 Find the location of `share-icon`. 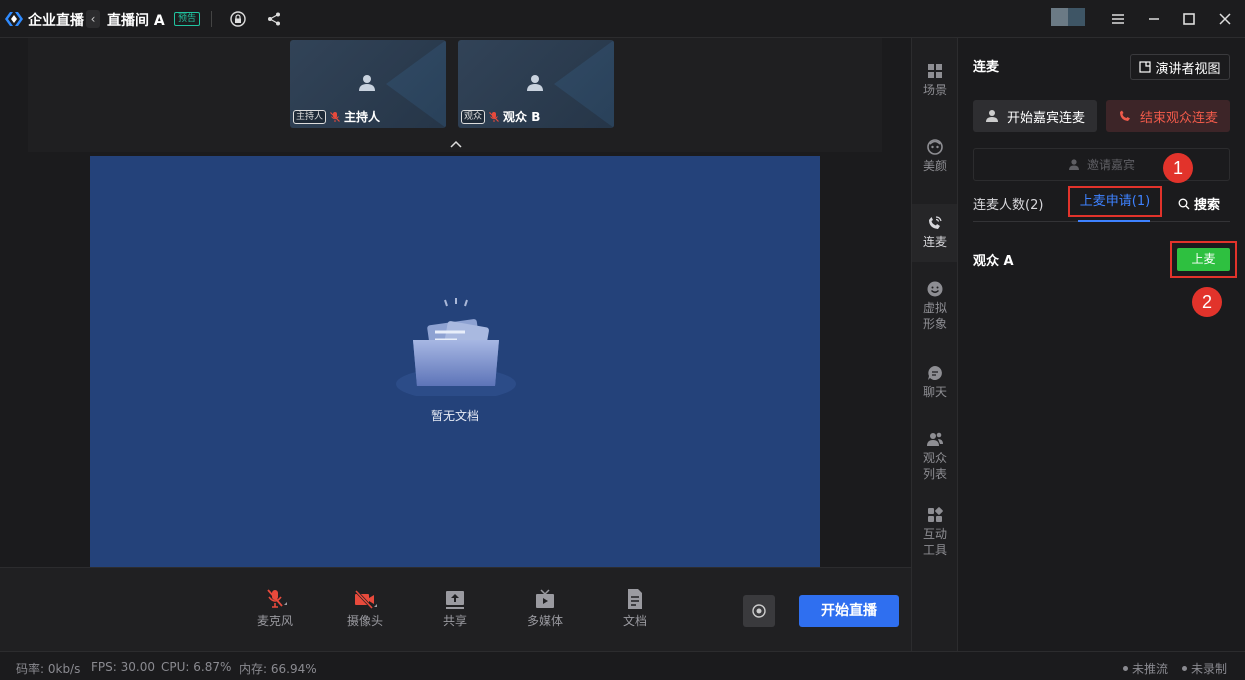

share-icon is located at coordinates (274, 19).